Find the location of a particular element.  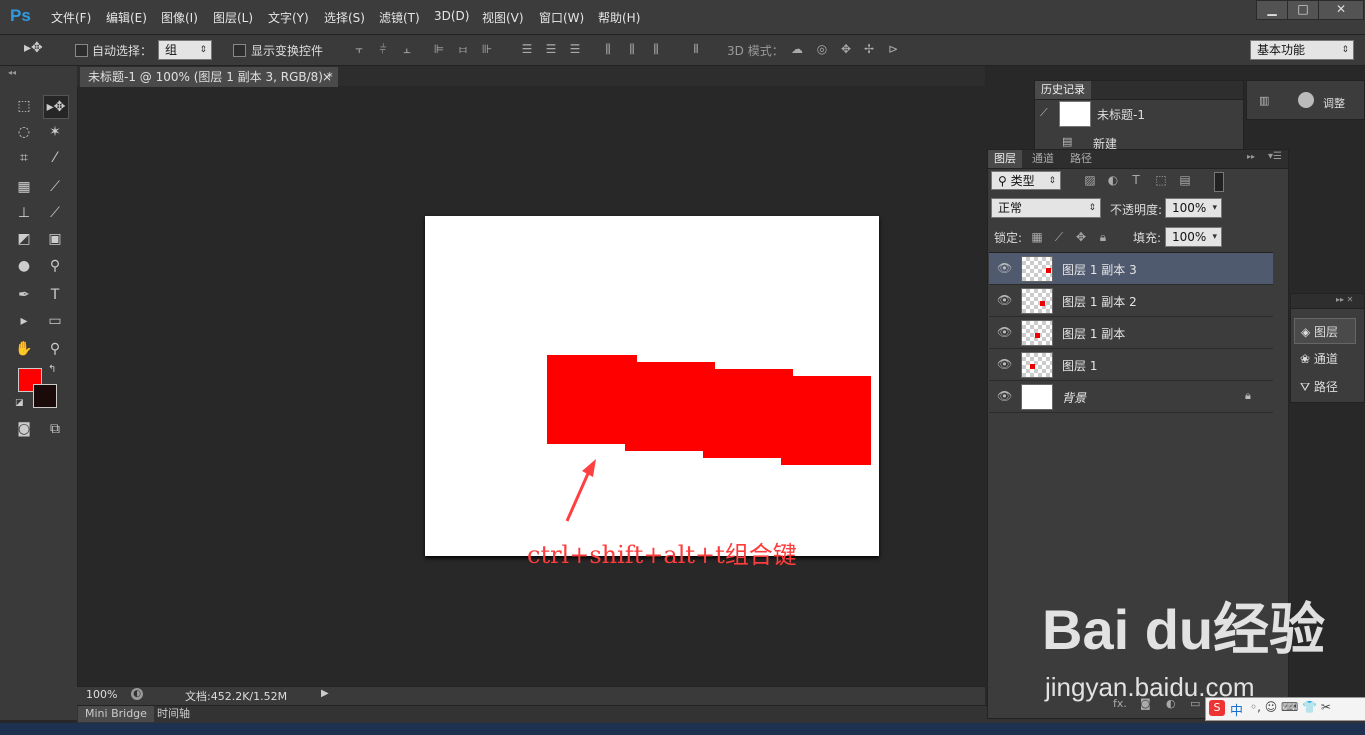

background-color-swatch is located at coordinates (45, 396).